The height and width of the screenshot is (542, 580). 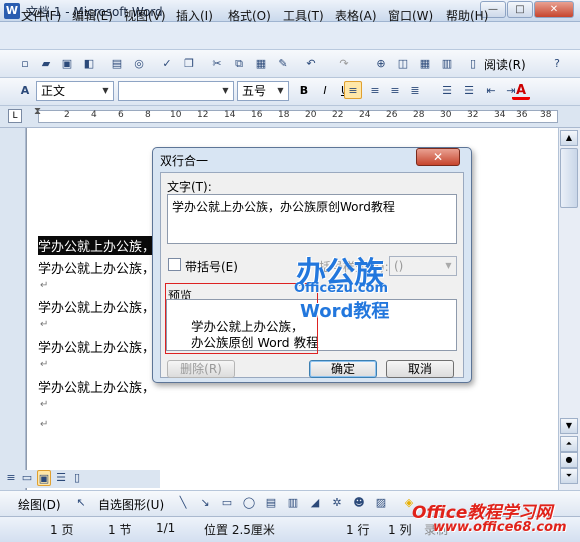 What do you see at coordinates (239, 530) in the screenshot?
I see `status-position: 位置 2.5厘米` at bounding box center [239, 530].